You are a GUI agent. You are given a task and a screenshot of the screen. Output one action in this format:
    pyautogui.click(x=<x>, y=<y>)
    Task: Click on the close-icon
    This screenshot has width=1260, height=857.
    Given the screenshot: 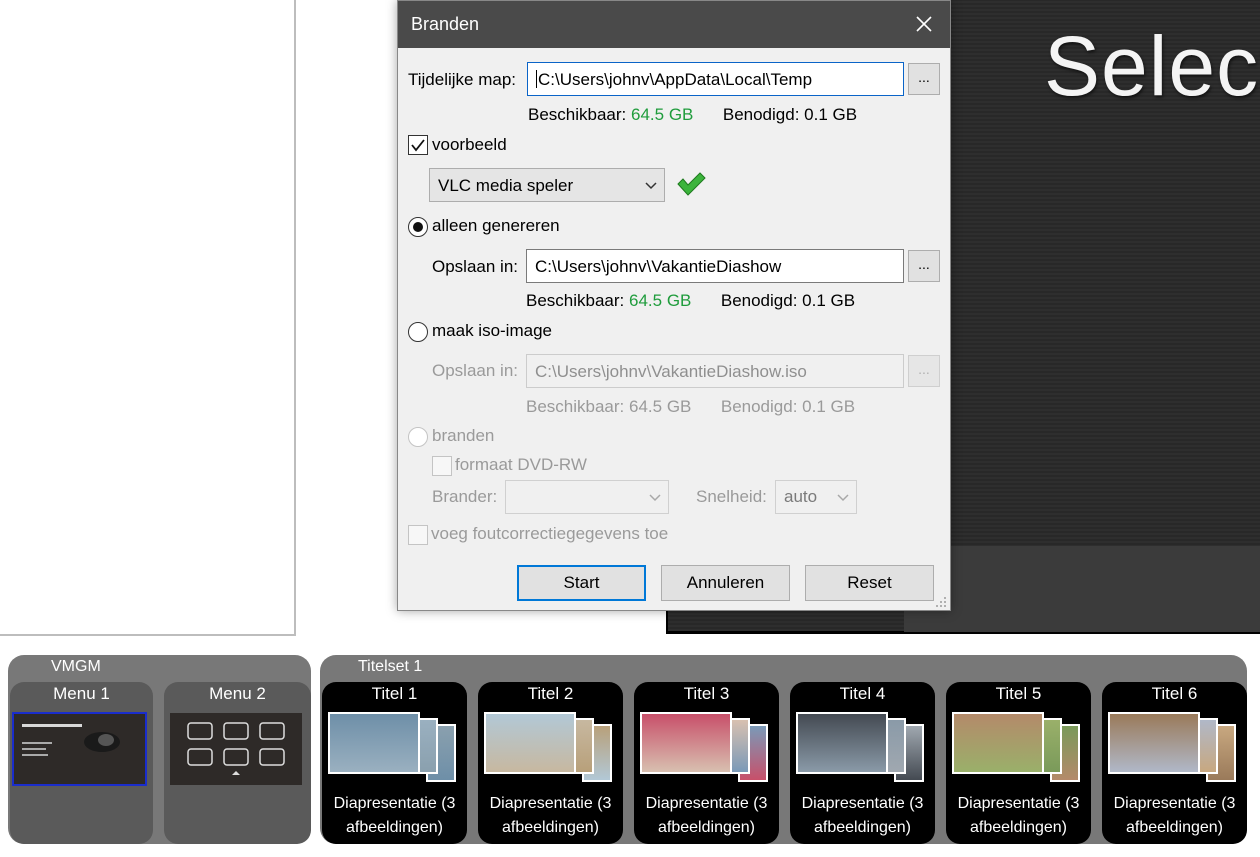 What is the action you would take?
    pyautogui.click(x=924, y=24)
    